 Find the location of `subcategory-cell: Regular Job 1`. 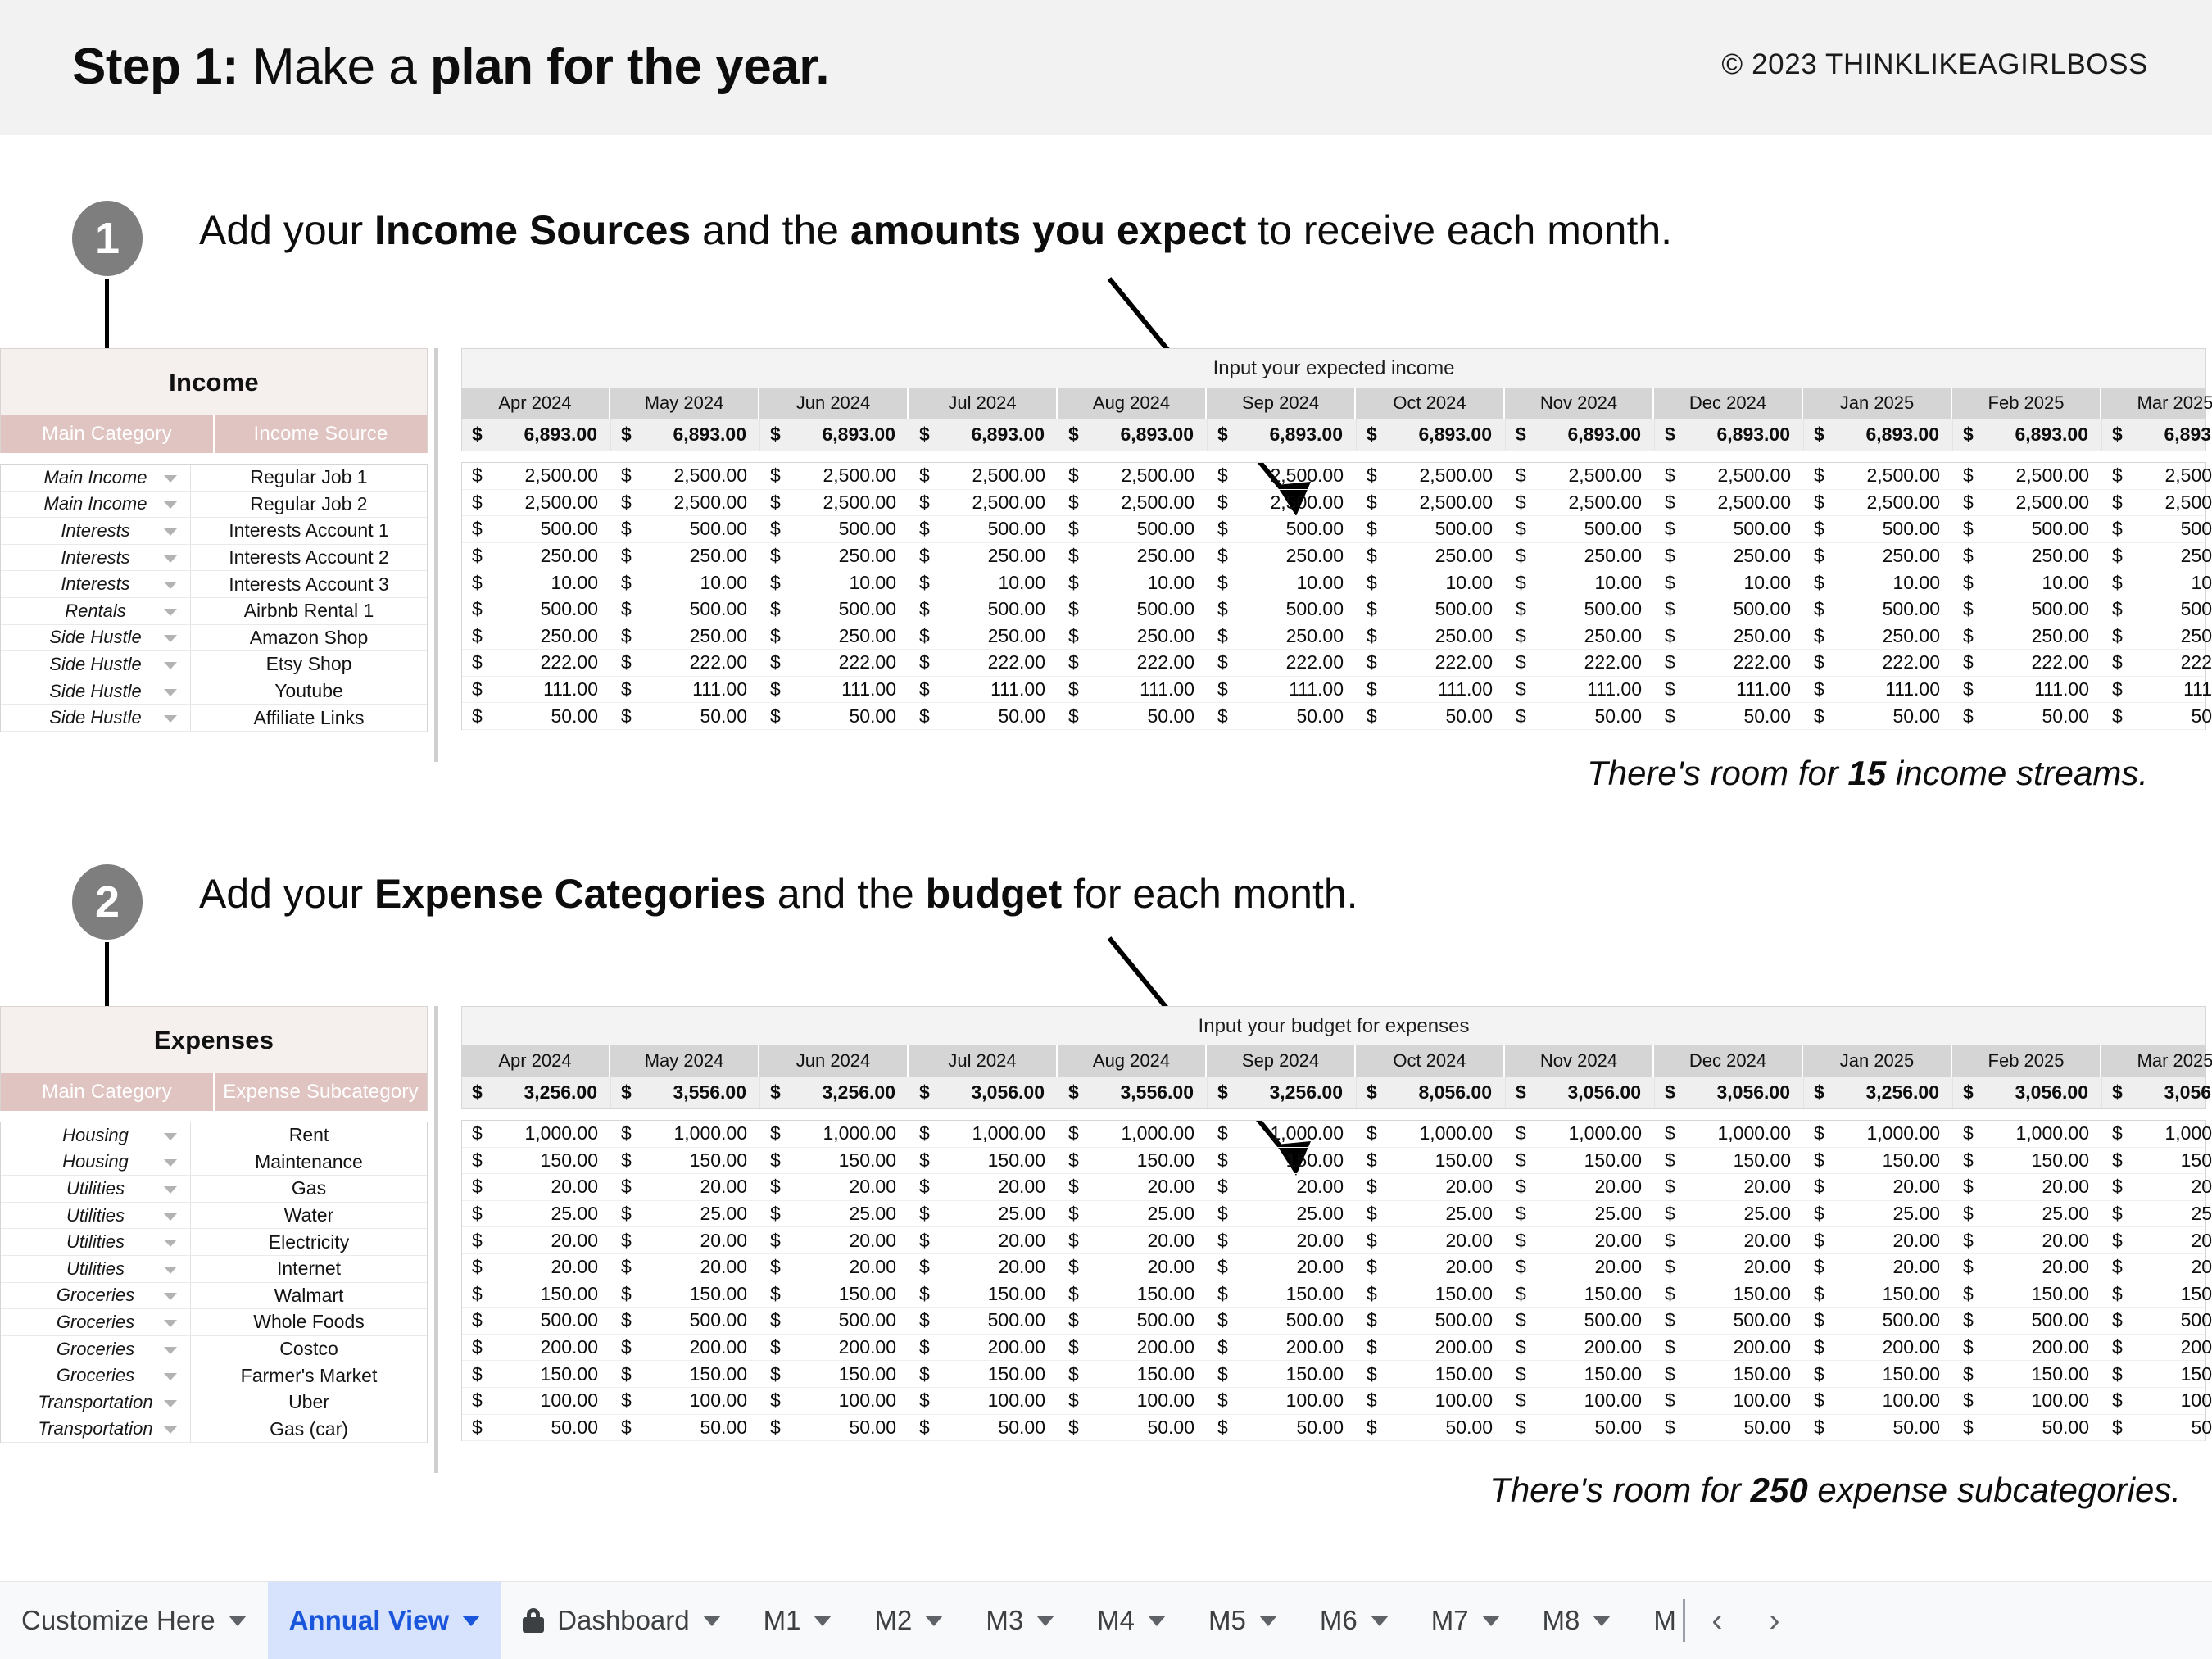

subcategory-cell: Regular Job 1 is located at coordinates (309, 478).